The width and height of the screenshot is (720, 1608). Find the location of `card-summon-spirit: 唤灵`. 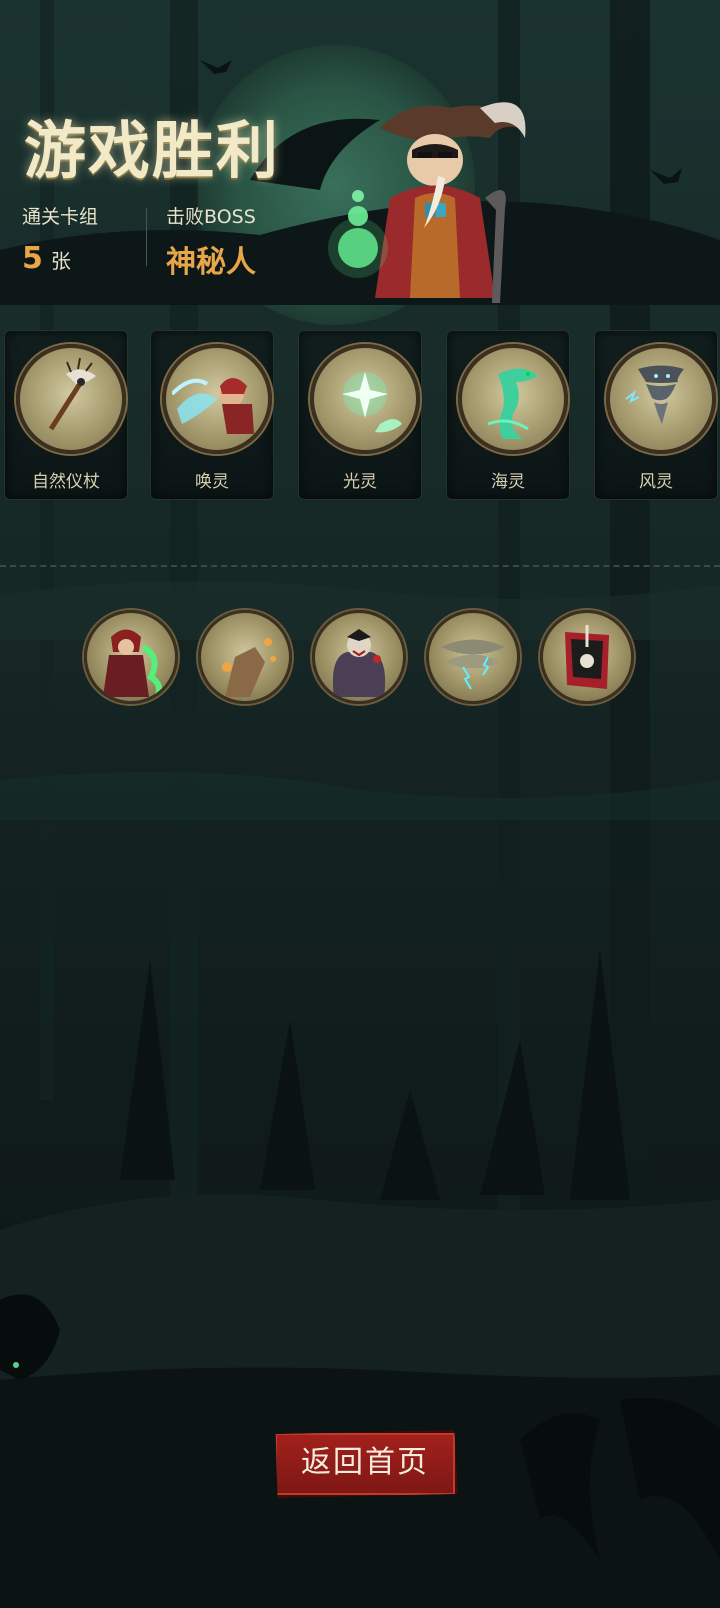

card-summon-spirit: 唤灵 is located at coordinates (212, 415).